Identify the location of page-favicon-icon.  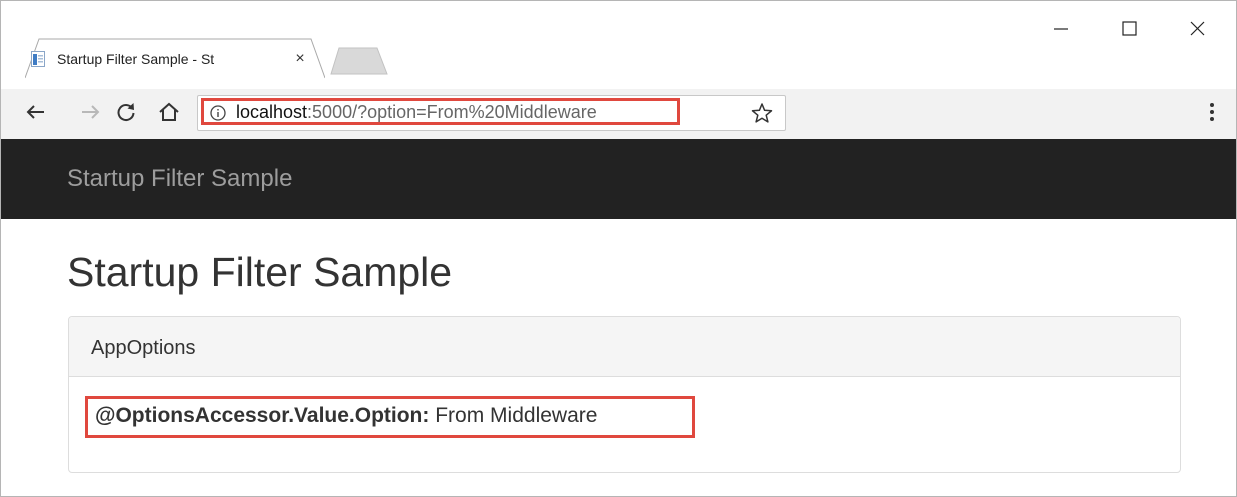
(38, 59).